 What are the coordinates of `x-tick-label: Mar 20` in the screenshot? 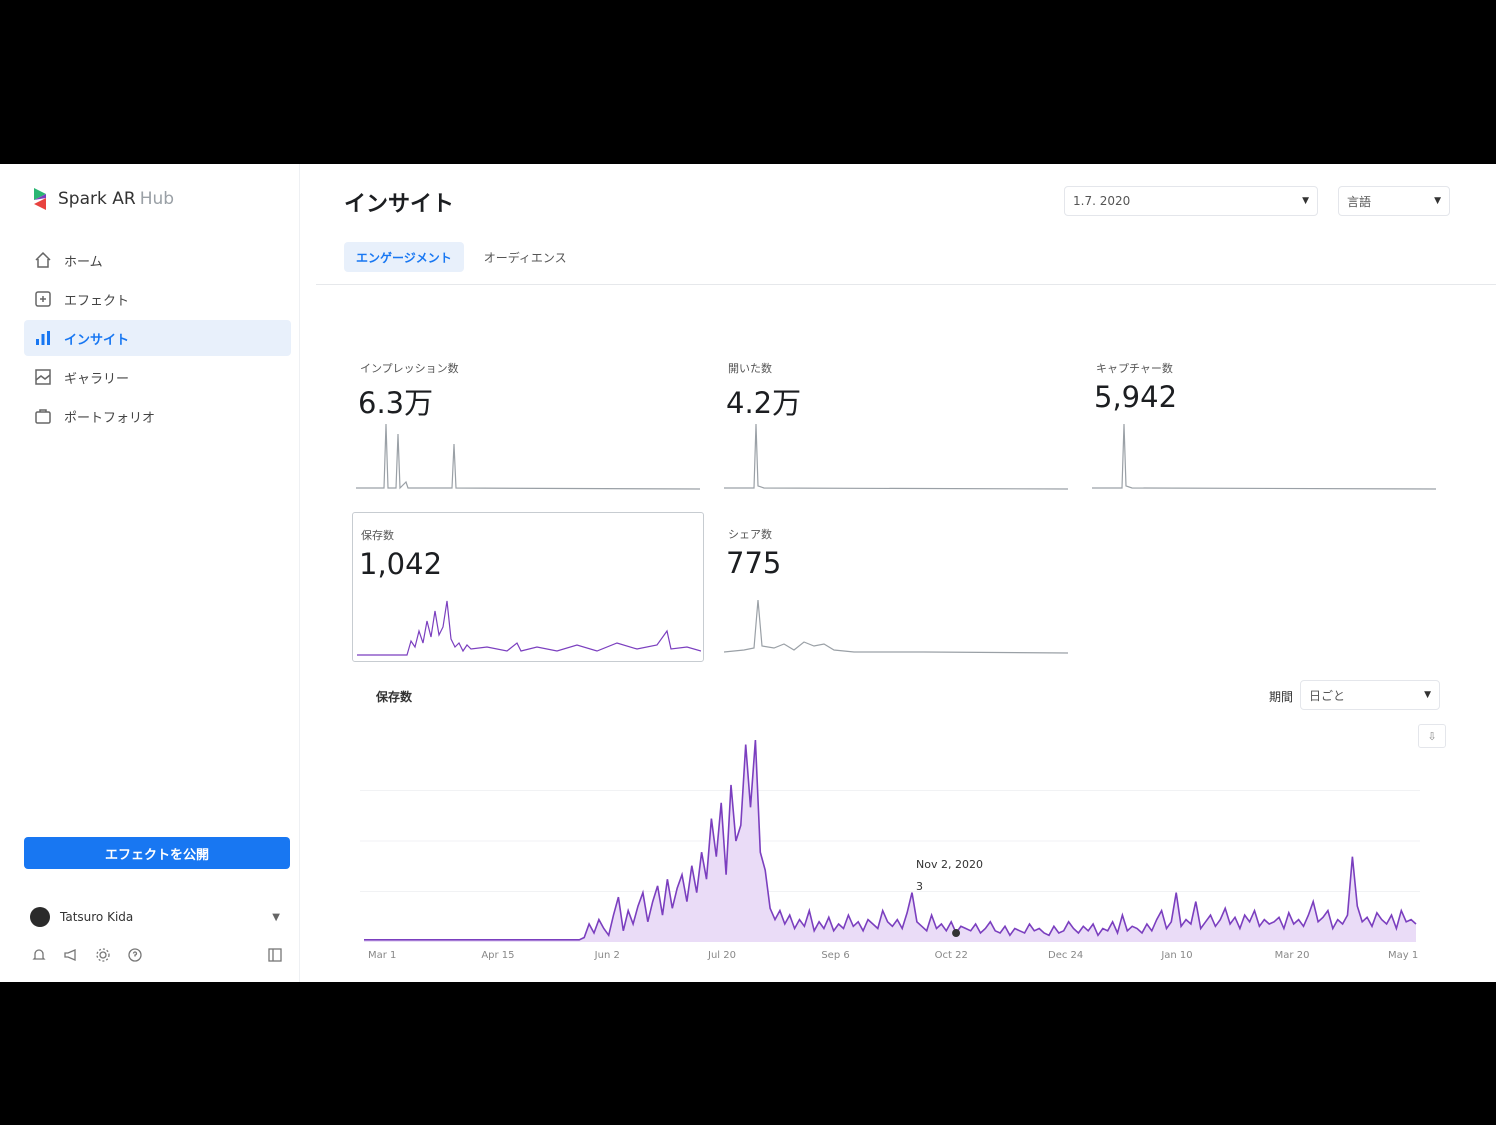 It's located at (1292, 955).